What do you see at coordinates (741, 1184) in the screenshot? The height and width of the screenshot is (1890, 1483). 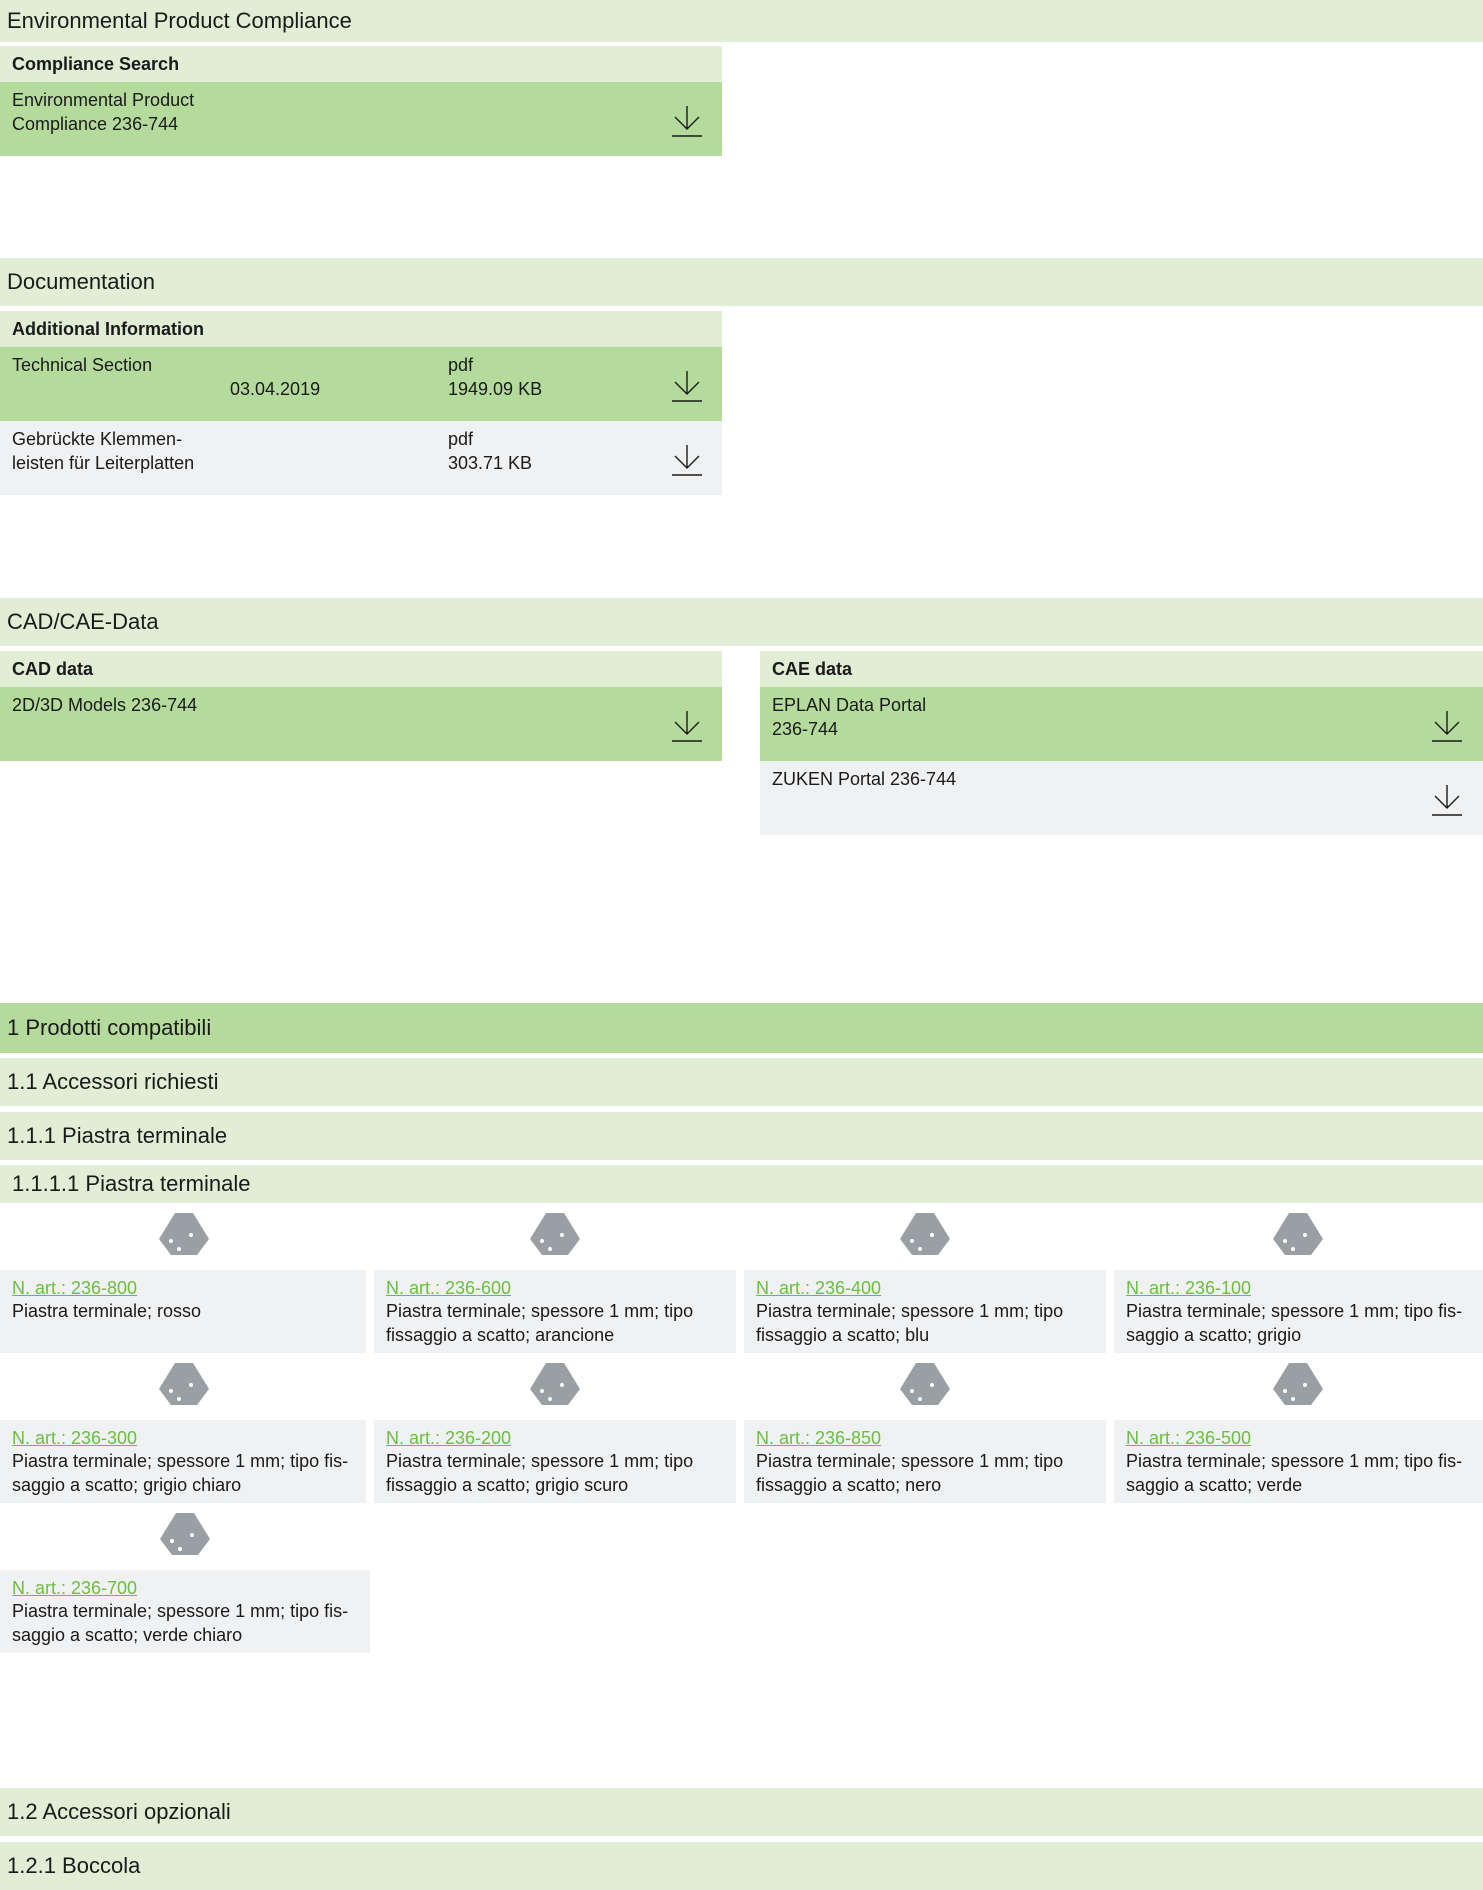 I see `end-plate-subheader: 1.1.1.1 Piastra terminale` at bounding box center [741, 1184].